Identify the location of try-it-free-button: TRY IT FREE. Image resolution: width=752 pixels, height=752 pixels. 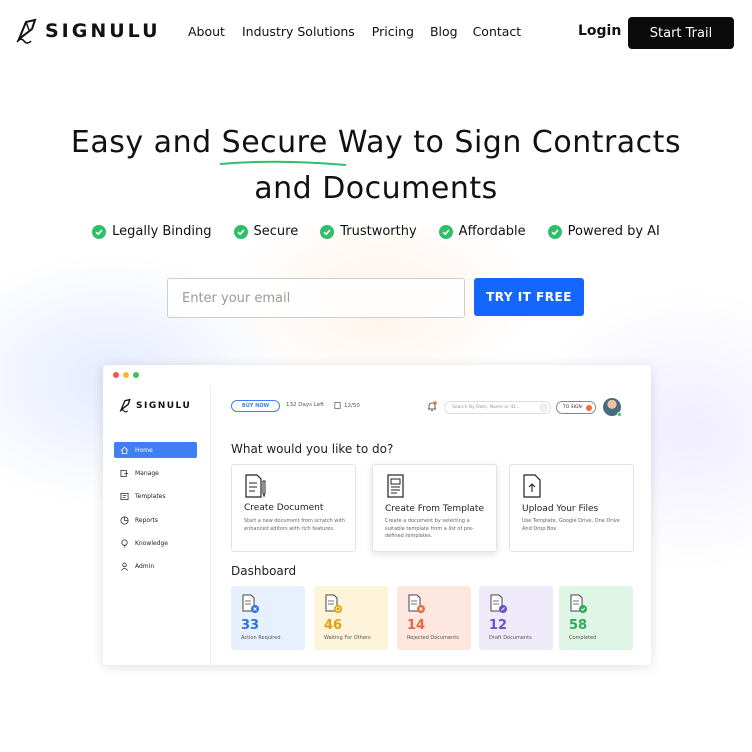
(529, 297).